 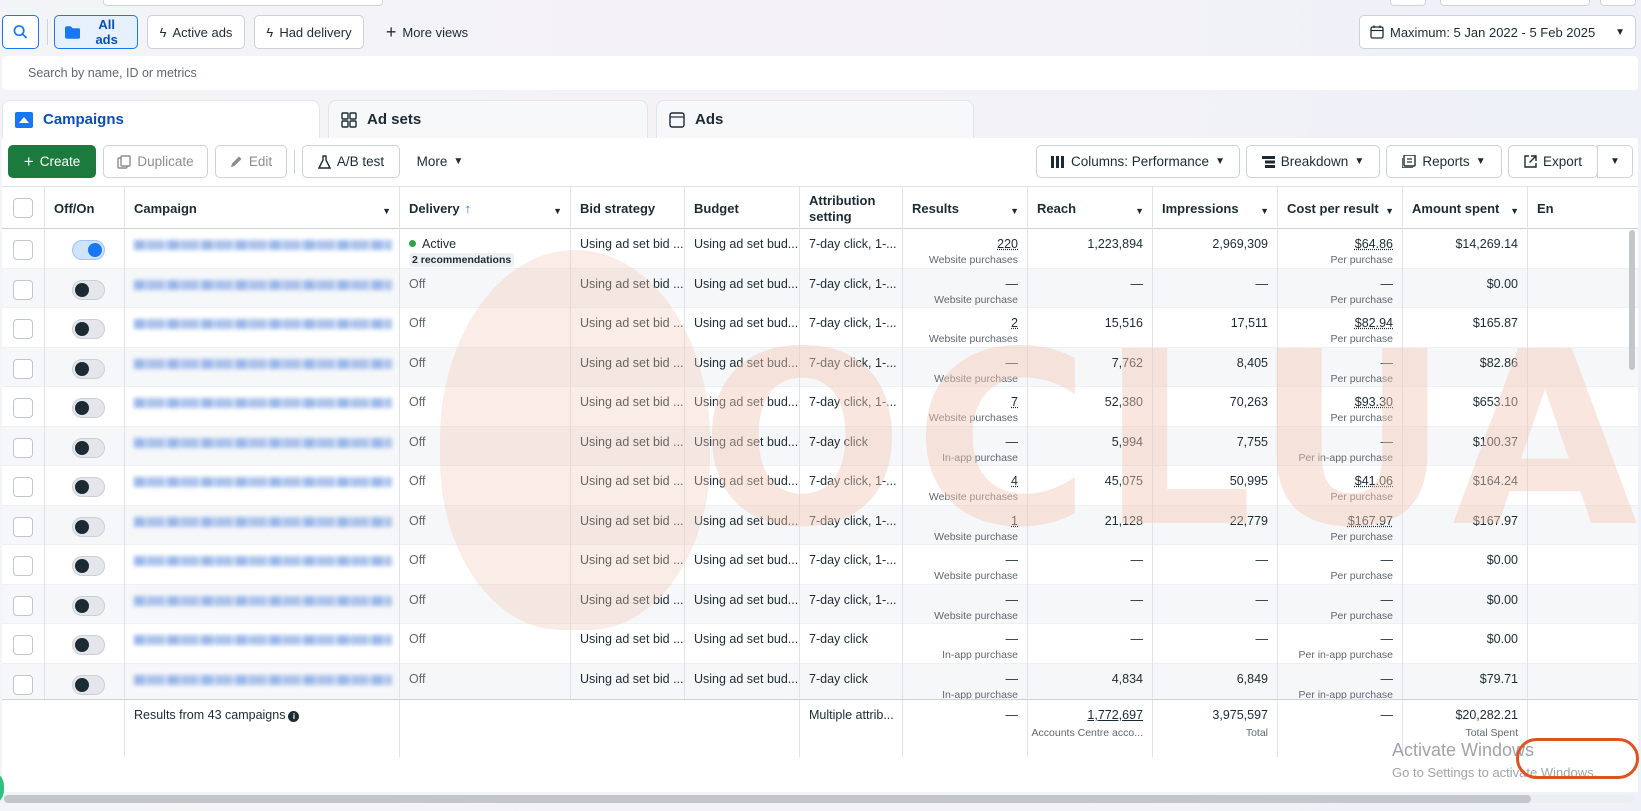 What do you see at coordinates (155, 161) in the screenshot?
I see `duplicate-button: Duplicate` at bounding box center [155, 161].